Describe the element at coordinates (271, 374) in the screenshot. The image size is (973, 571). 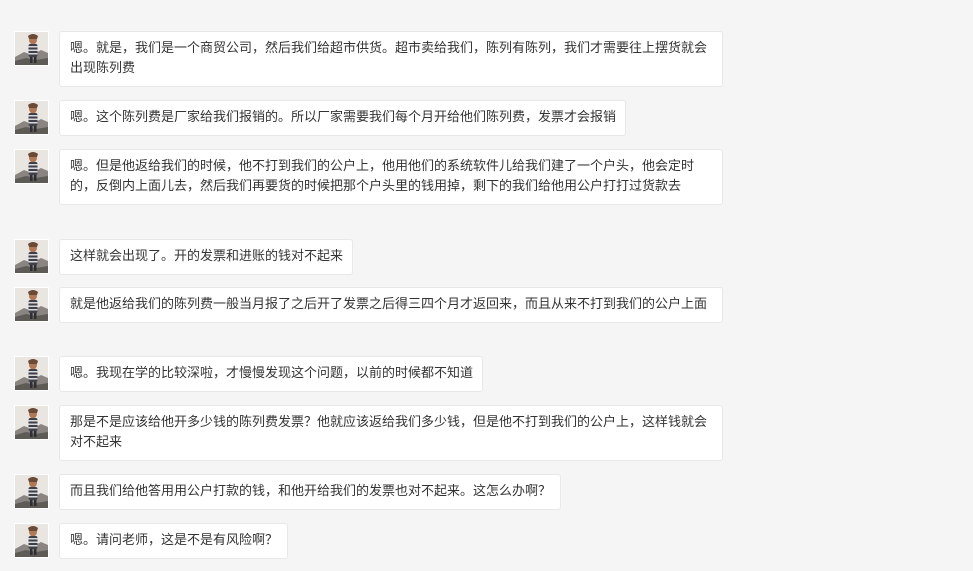
I see `message-bubble: 嗯。我现在学的比较深啦，才慢慢发现这个问题，以前的时候都不知道` at that location.